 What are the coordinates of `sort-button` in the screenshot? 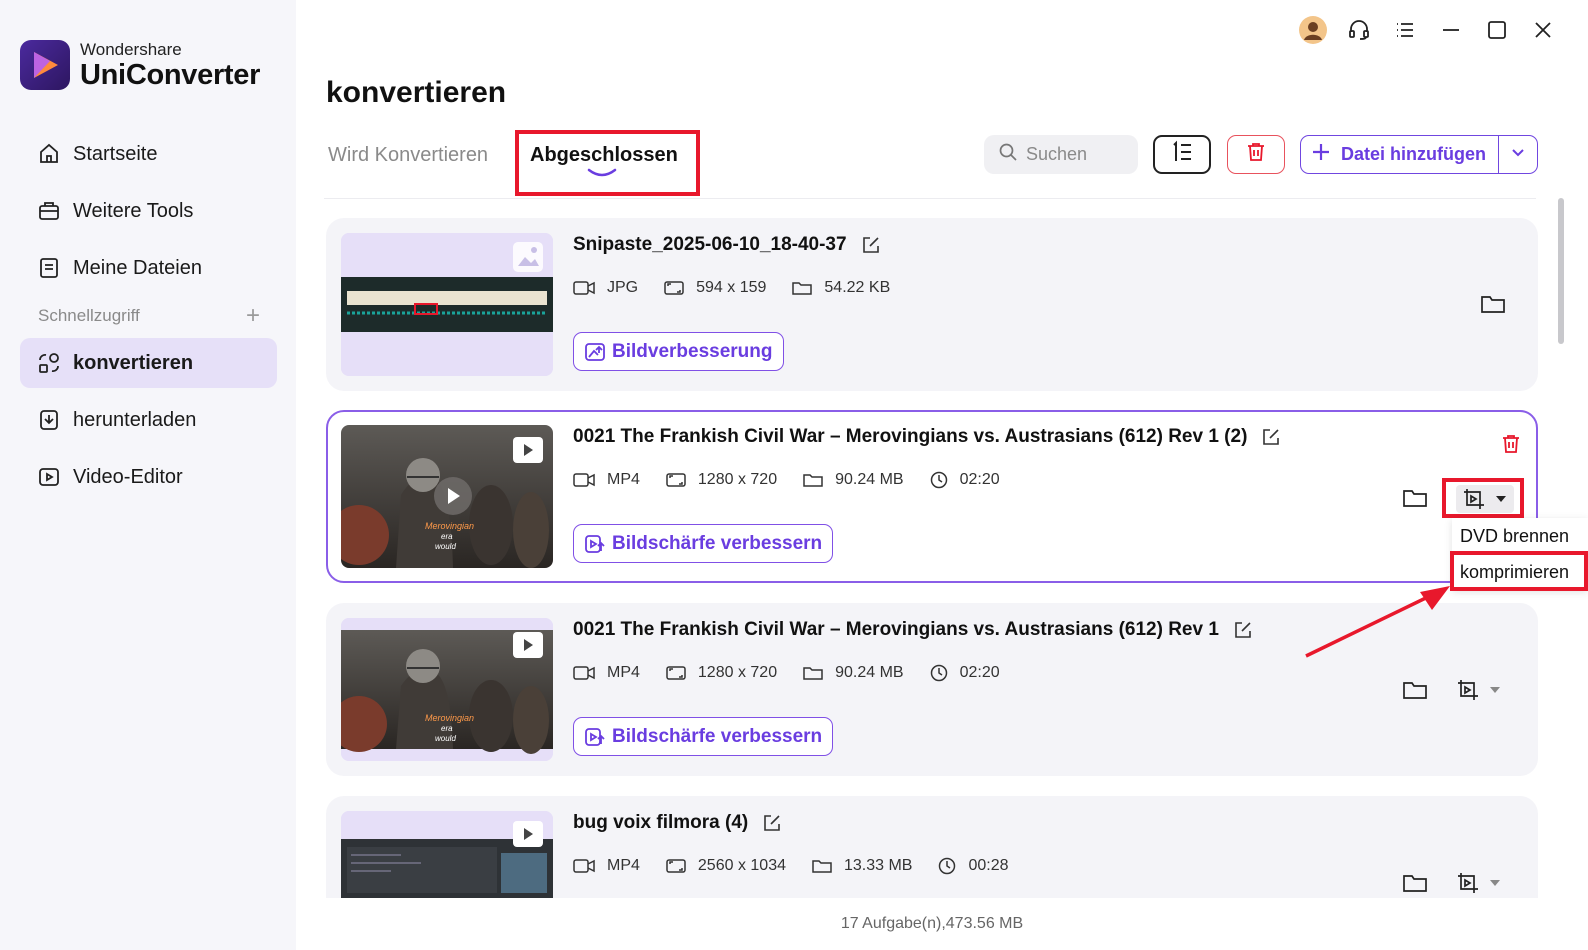 It's located at (1182, 154).